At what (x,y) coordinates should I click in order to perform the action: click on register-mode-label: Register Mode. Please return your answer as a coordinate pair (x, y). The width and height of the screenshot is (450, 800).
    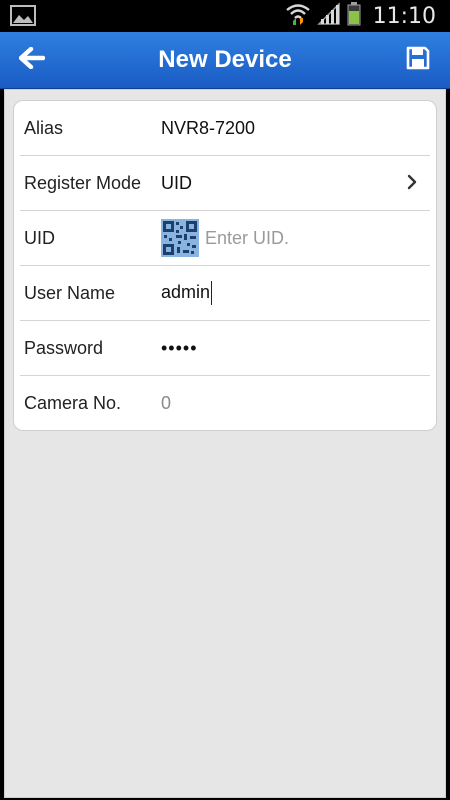
    Looking at the image, I should click on (83, 182).